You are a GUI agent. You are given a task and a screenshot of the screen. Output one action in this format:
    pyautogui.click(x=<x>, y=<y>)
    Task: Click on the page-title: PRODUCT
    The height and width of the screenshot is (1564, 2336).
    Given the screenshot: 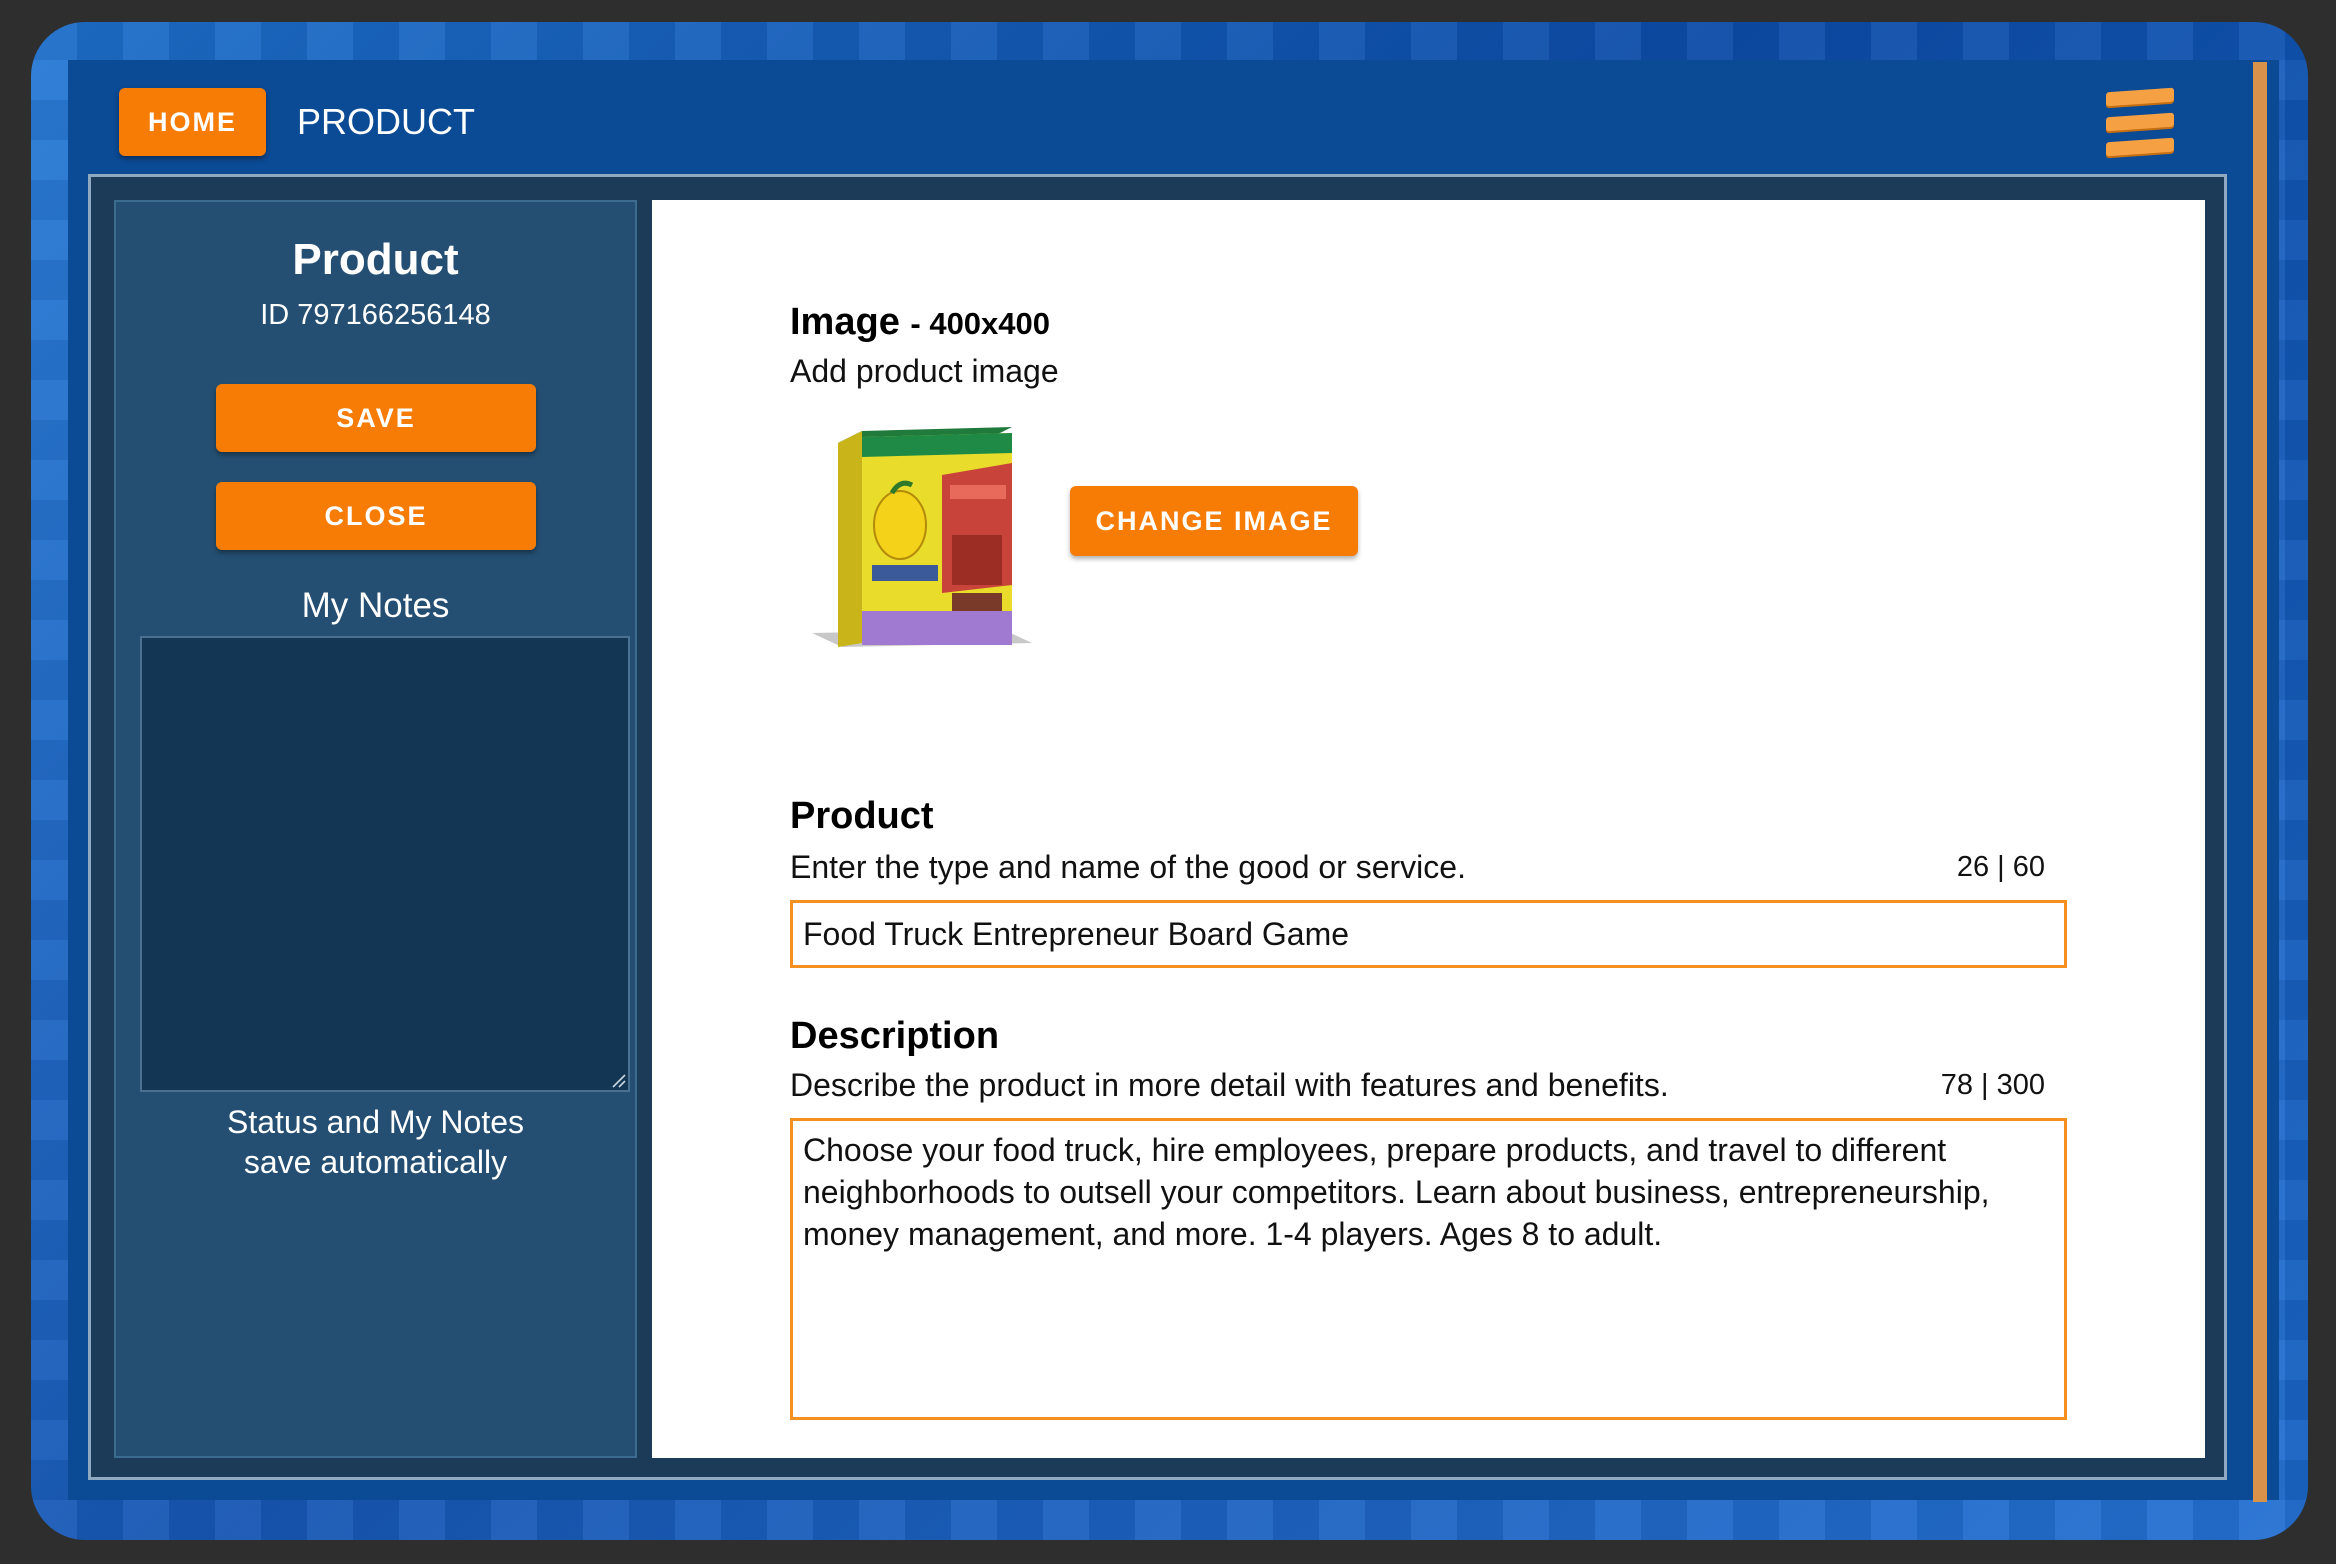 What is the action you would take?
    pyautogui.click(x=386, y=121)
    